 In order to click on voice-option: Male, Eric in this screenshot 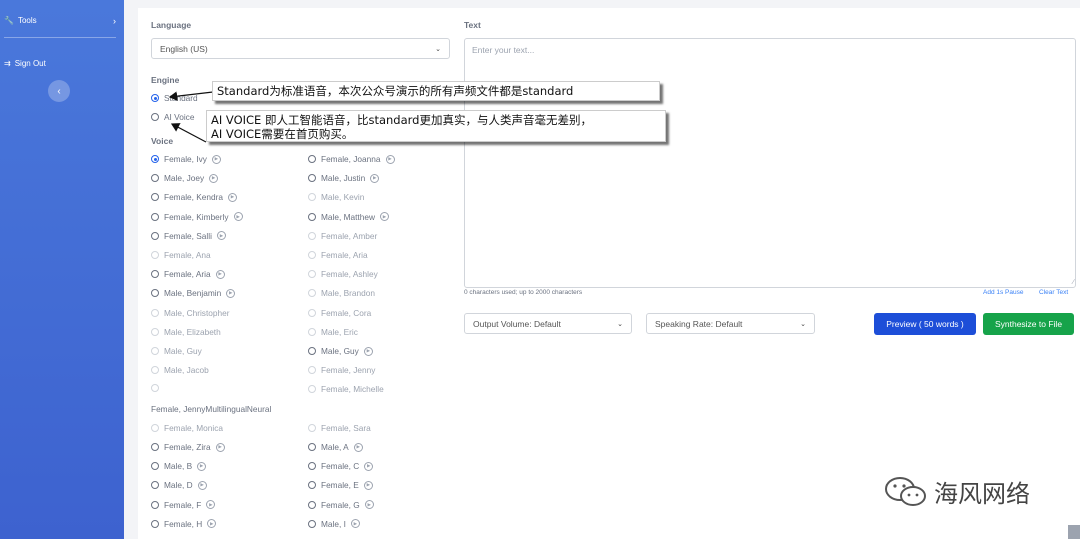, I will do `click(333, 332)`.